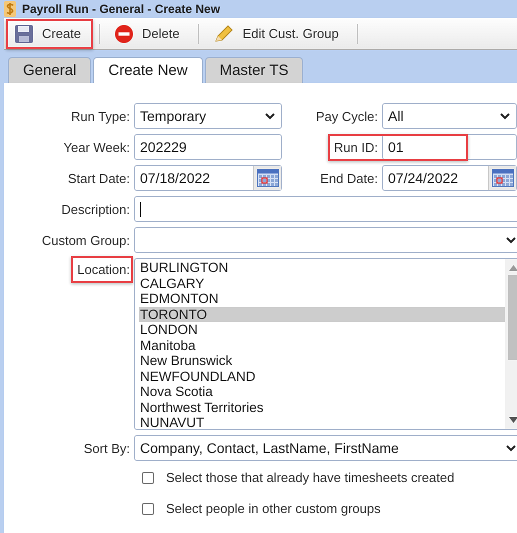 The height and width of the screenshot is (533, 517). What do you see at coordinates (322, 314) in the screenshot?
I see `list-item: TORONTO` at bounding box center [322, 314].